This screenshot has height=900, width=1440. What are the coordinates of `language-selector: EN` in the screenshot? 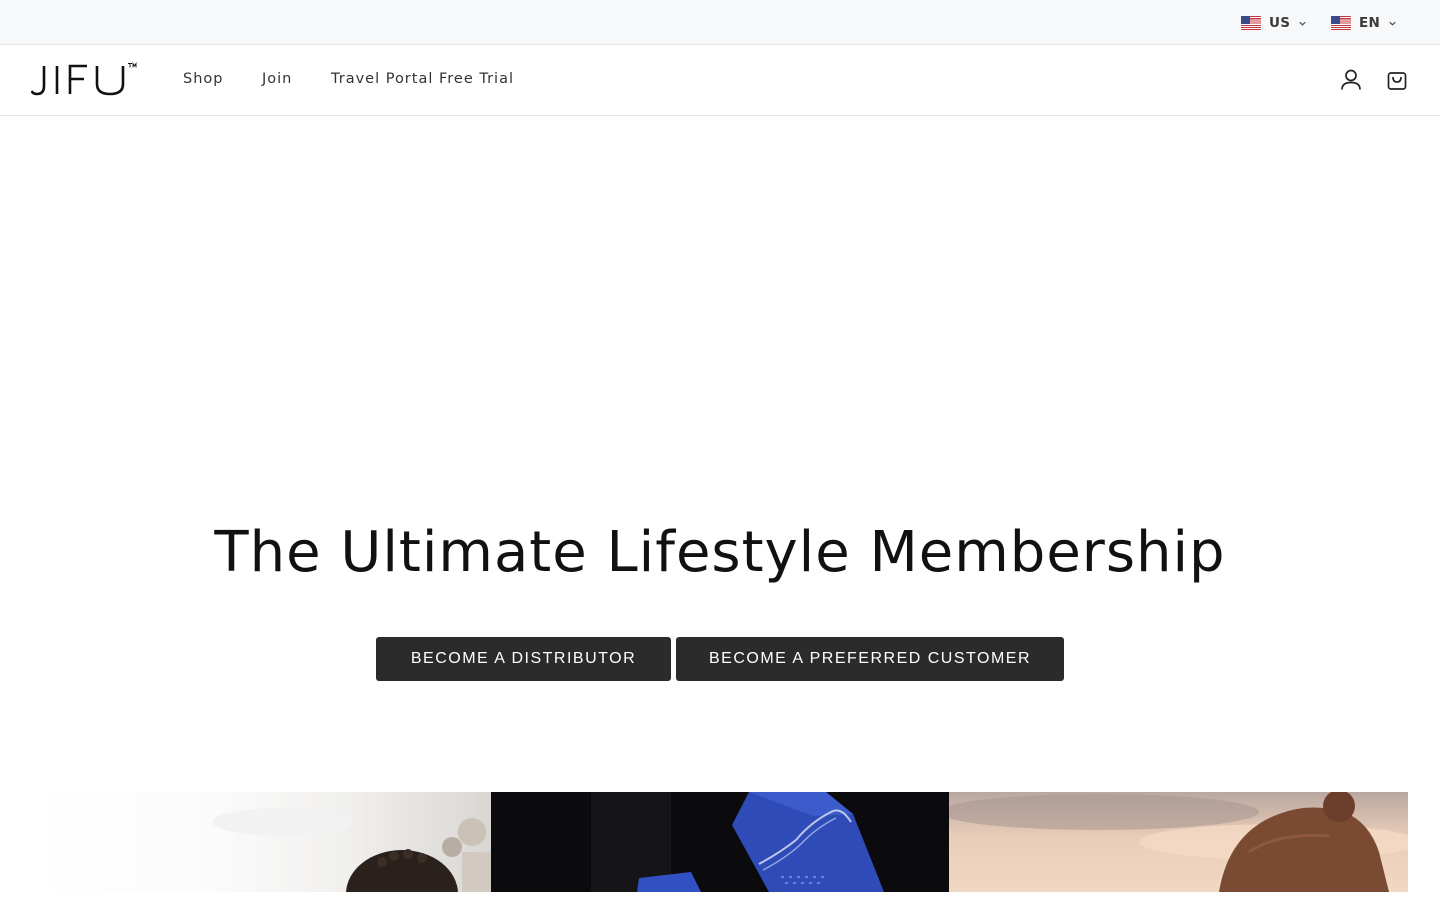 It's located at (1364, 23).